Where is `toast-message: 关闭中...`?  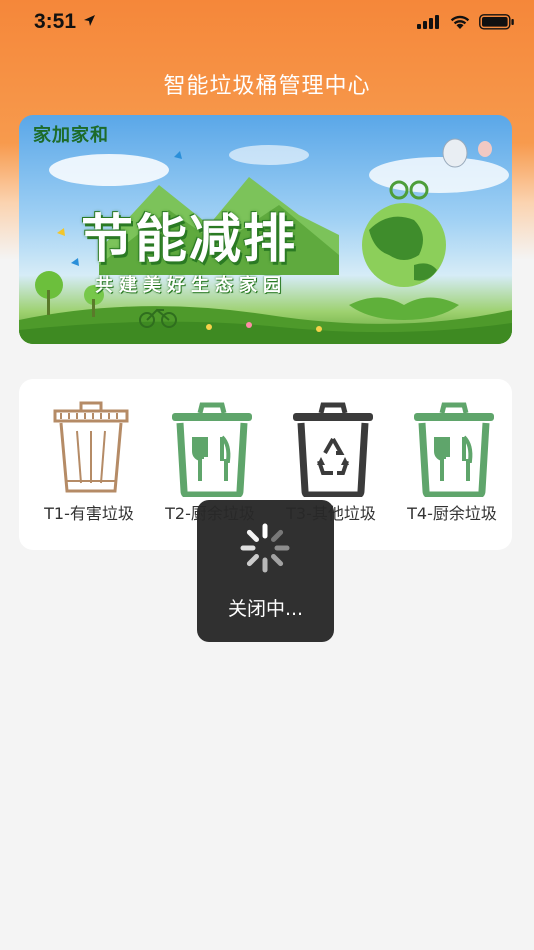
toast-message: 关闭中... is located at coordinates (265, 609).